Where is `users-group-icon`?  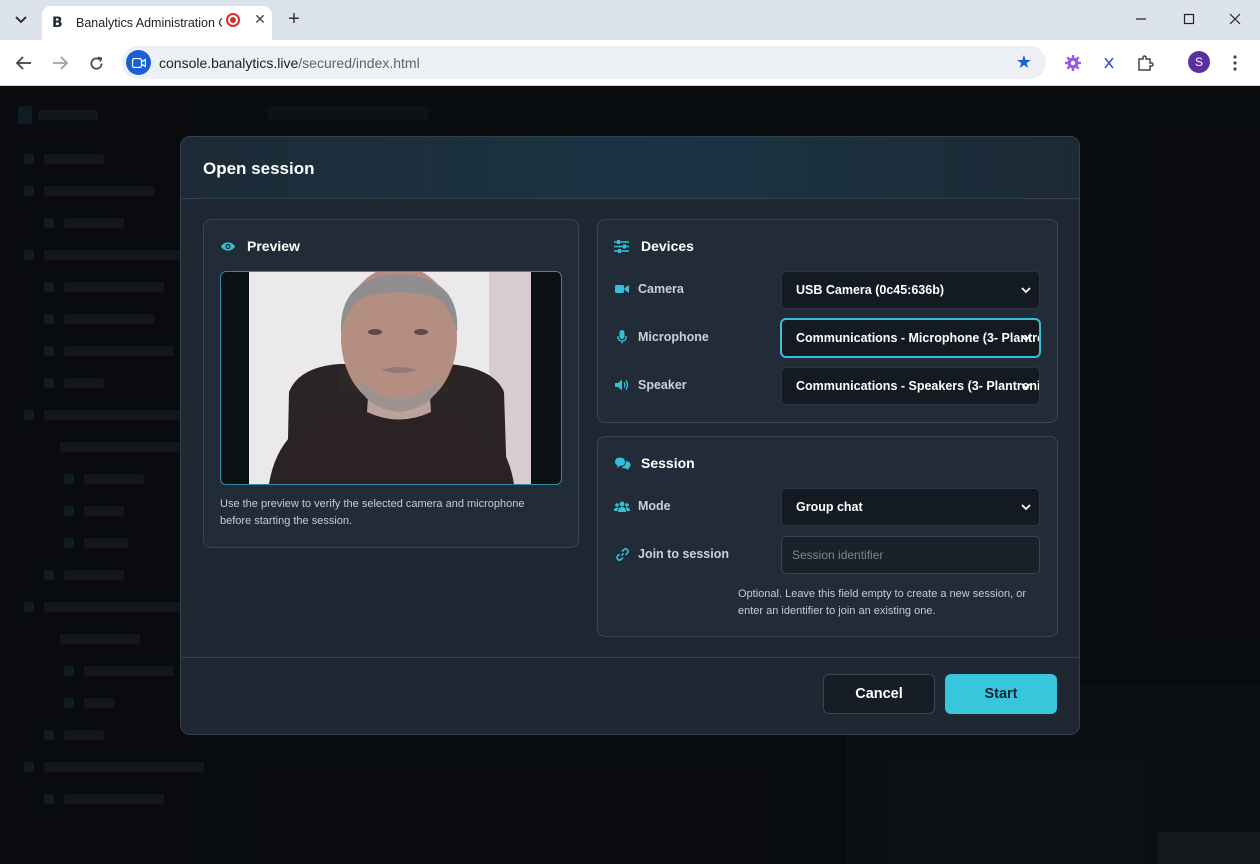 users-group-icon is located at coordinates (622, 506).